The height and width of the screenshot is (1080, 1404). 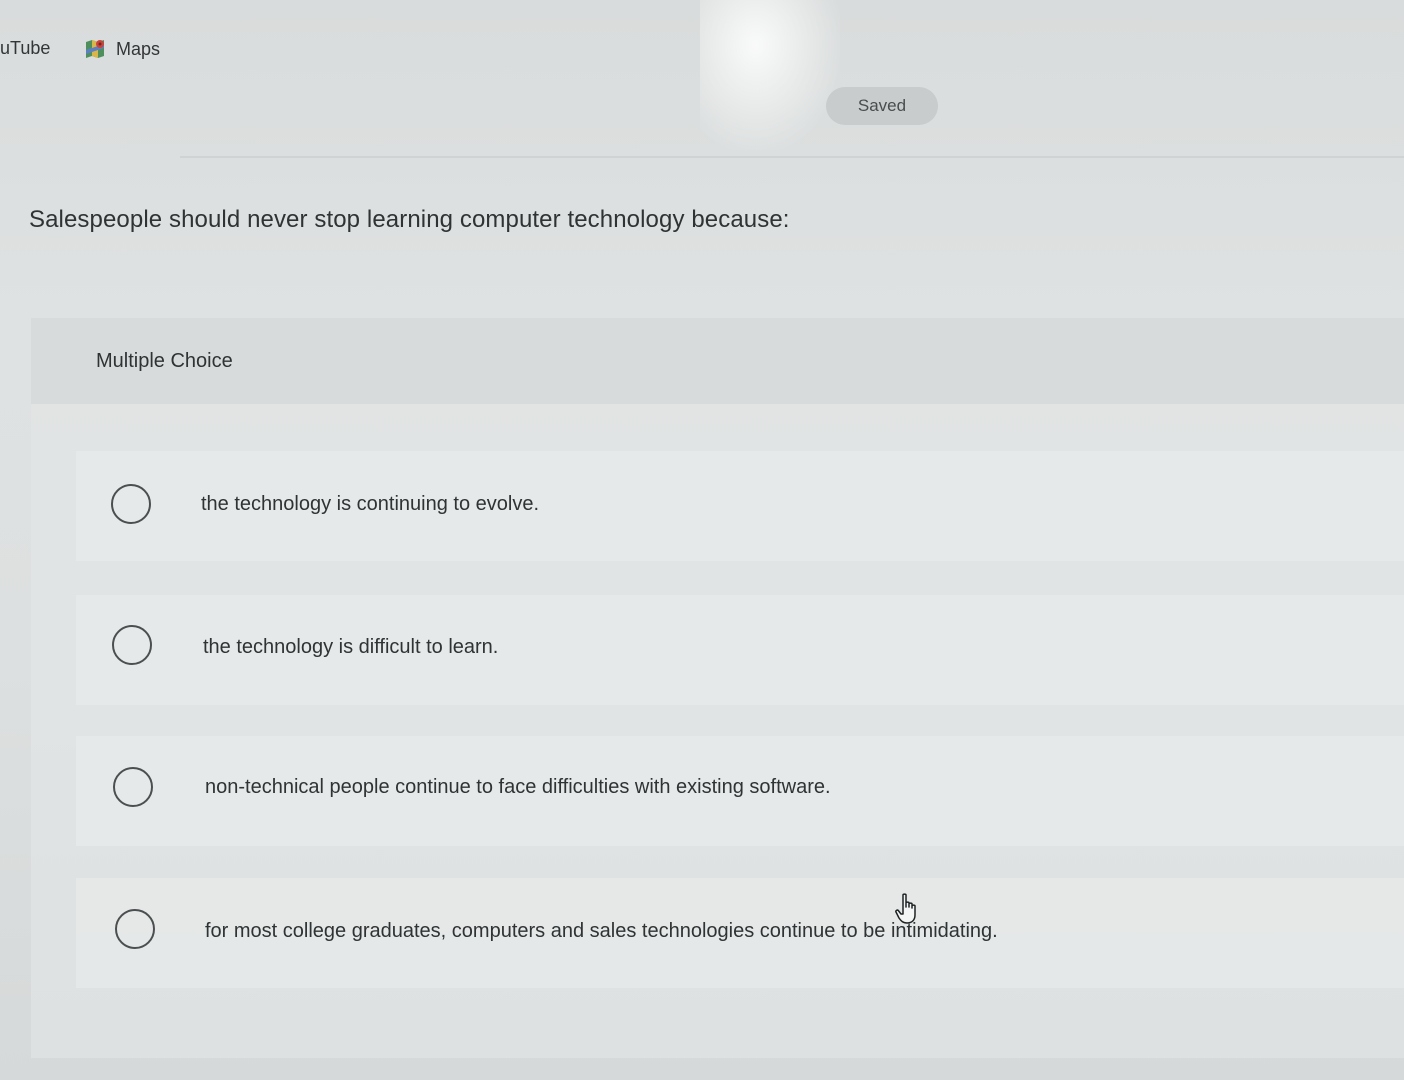 I want to click on answer-option-label: the technology is difficult to learn., so click(x=351, y=647).